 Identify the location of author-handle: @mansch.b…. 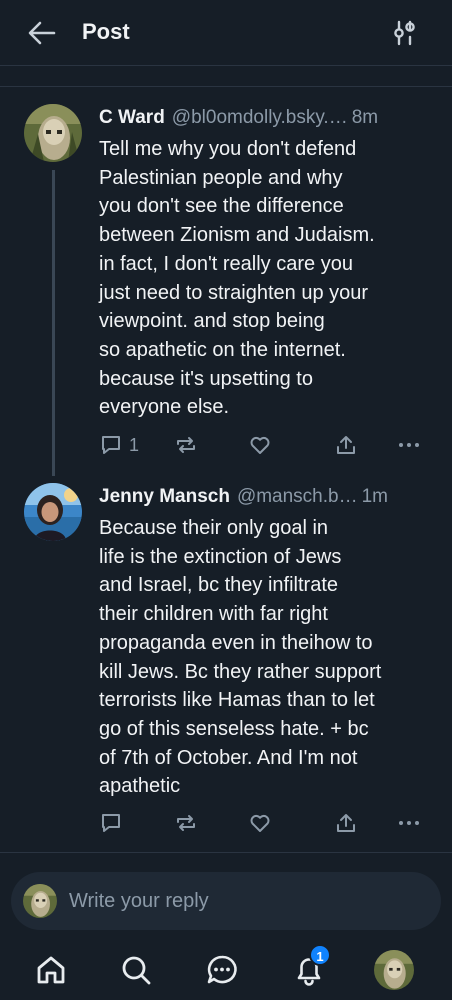
(297, 497).